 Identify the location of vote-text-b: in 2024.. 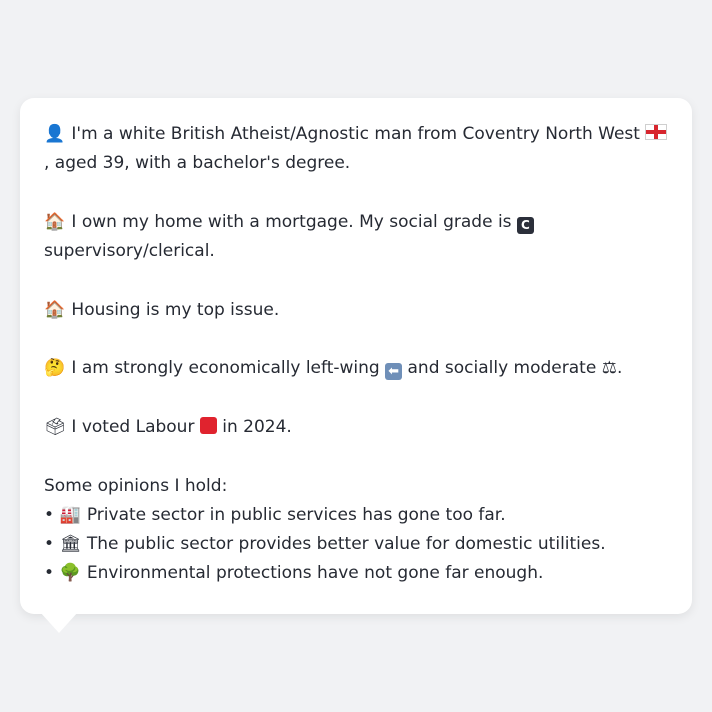
(257, 426).